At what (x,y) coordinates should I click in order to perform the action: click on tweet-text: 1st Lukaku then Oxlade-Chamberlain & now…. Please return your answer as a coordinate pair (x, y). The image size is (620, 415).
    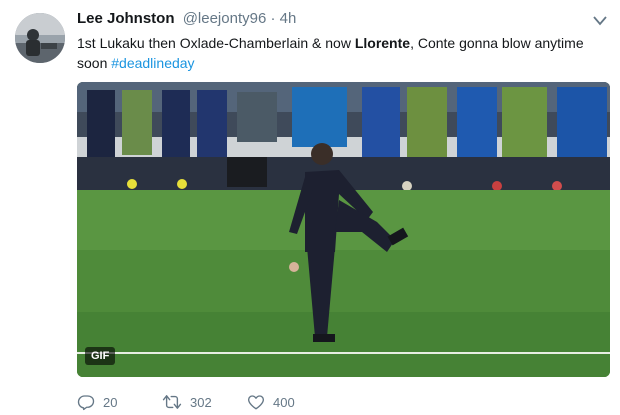
    Looking at the image, I should click on (342, 53).